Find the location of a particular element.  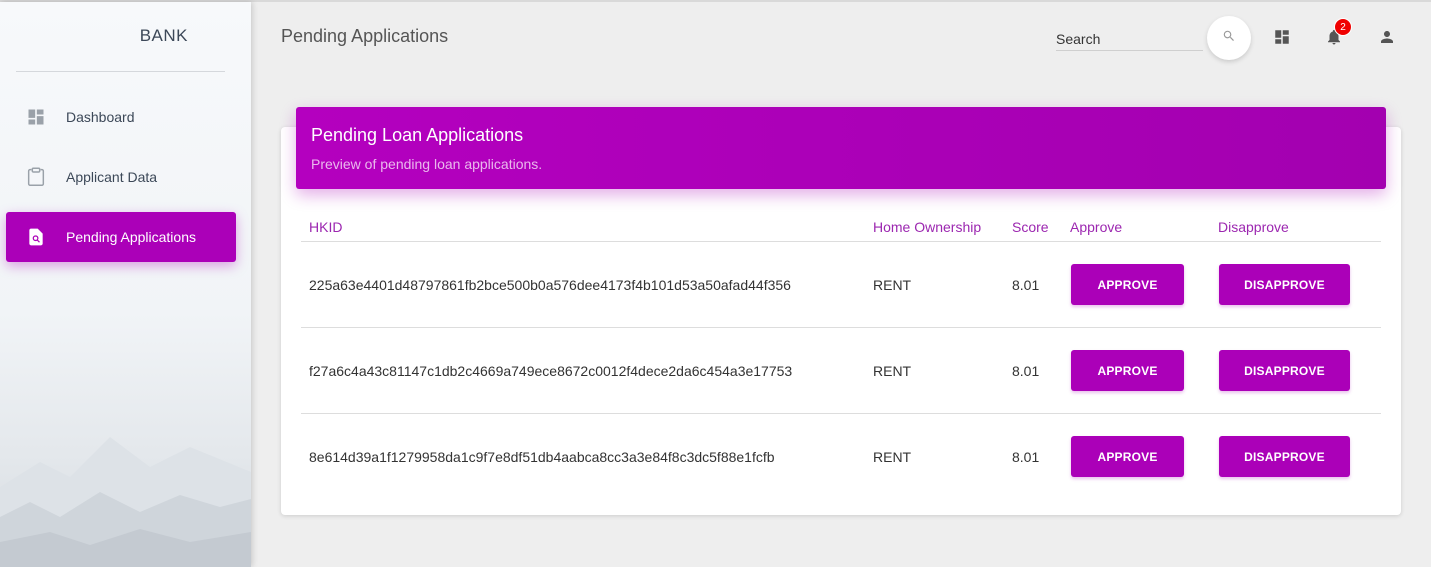

search-input is located at coordinates (1129, 39).